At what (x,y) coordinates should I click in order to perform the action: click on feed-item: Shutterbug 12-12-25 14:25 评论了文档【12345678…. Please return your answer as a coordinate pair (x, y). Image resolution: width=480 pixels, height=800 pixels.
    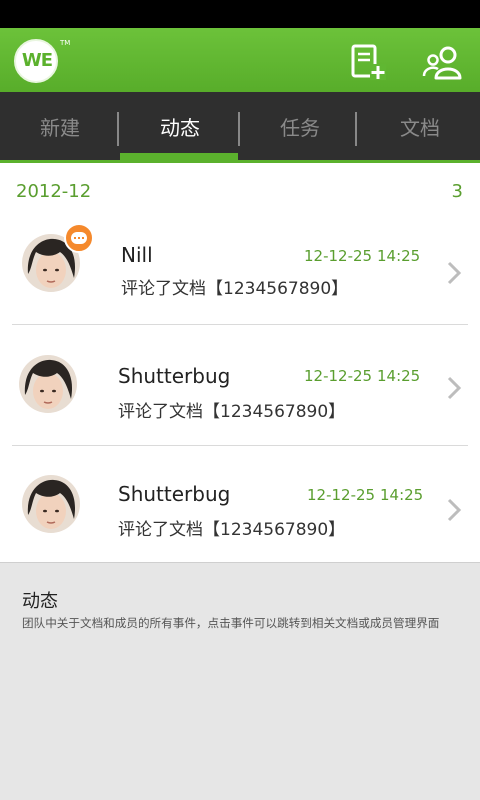
    Looking at the image, I should click on (240, 504).